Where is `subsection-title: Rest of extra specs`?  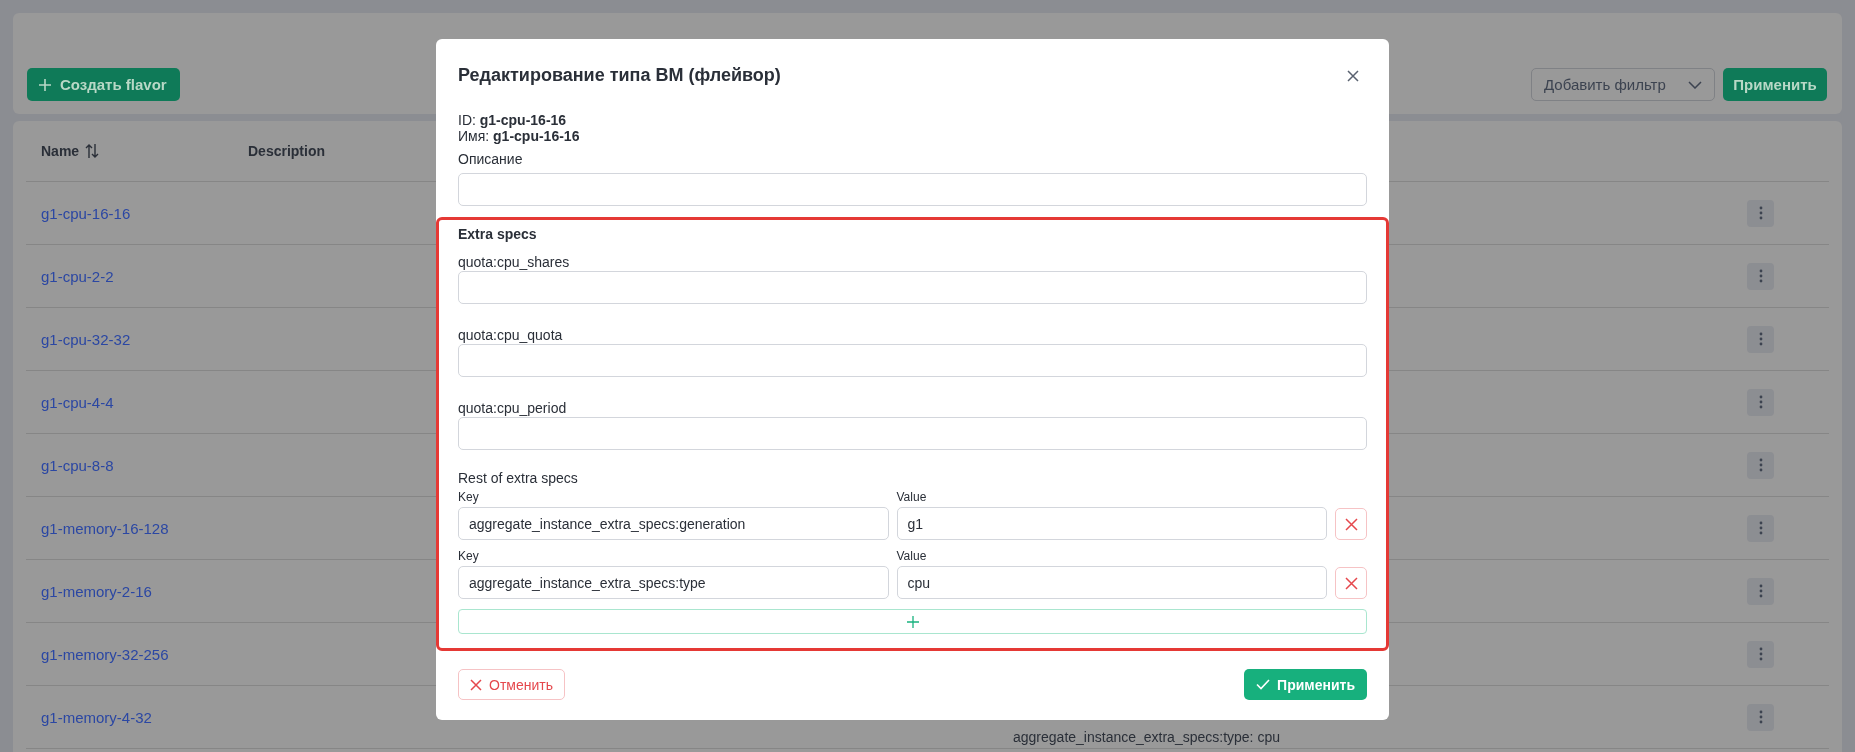 subsection-title: Rest of extra specs is located at coordinates (518, 478).